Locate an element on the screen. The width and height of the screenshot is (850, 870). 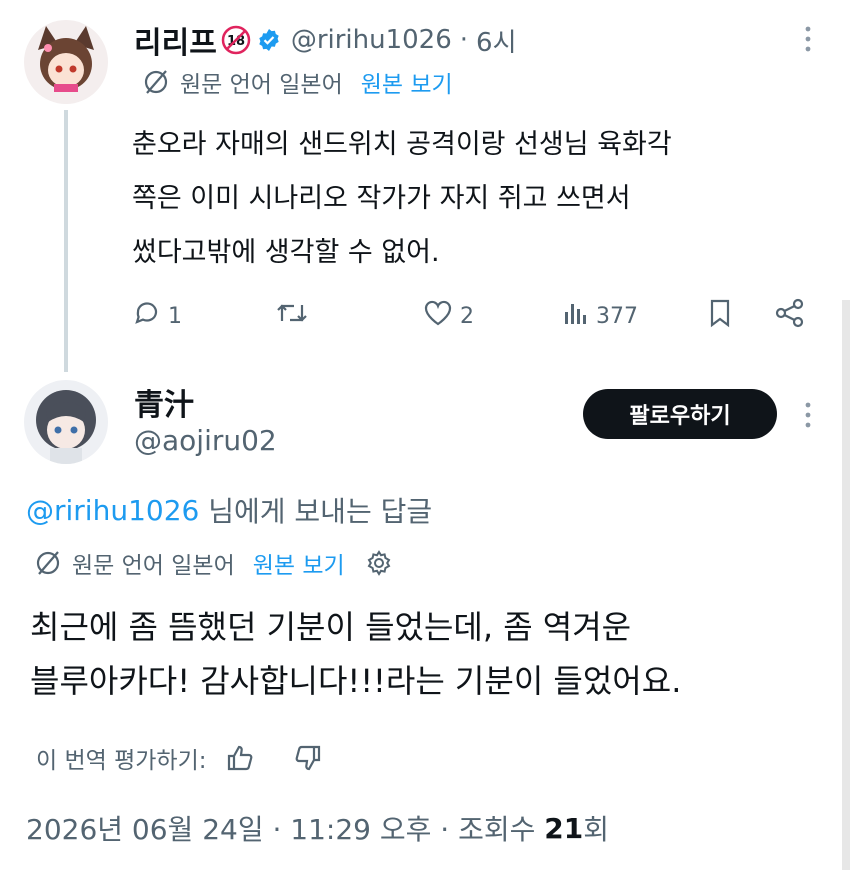
retweet-button is located at coordinates (292, 316).